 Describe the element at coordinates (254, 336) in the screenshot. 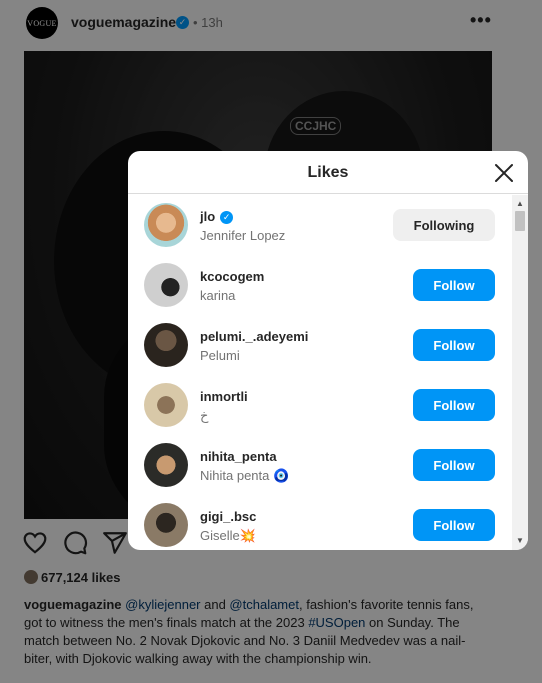

I see `user-username: pelumi._.adeyemi` at that location.